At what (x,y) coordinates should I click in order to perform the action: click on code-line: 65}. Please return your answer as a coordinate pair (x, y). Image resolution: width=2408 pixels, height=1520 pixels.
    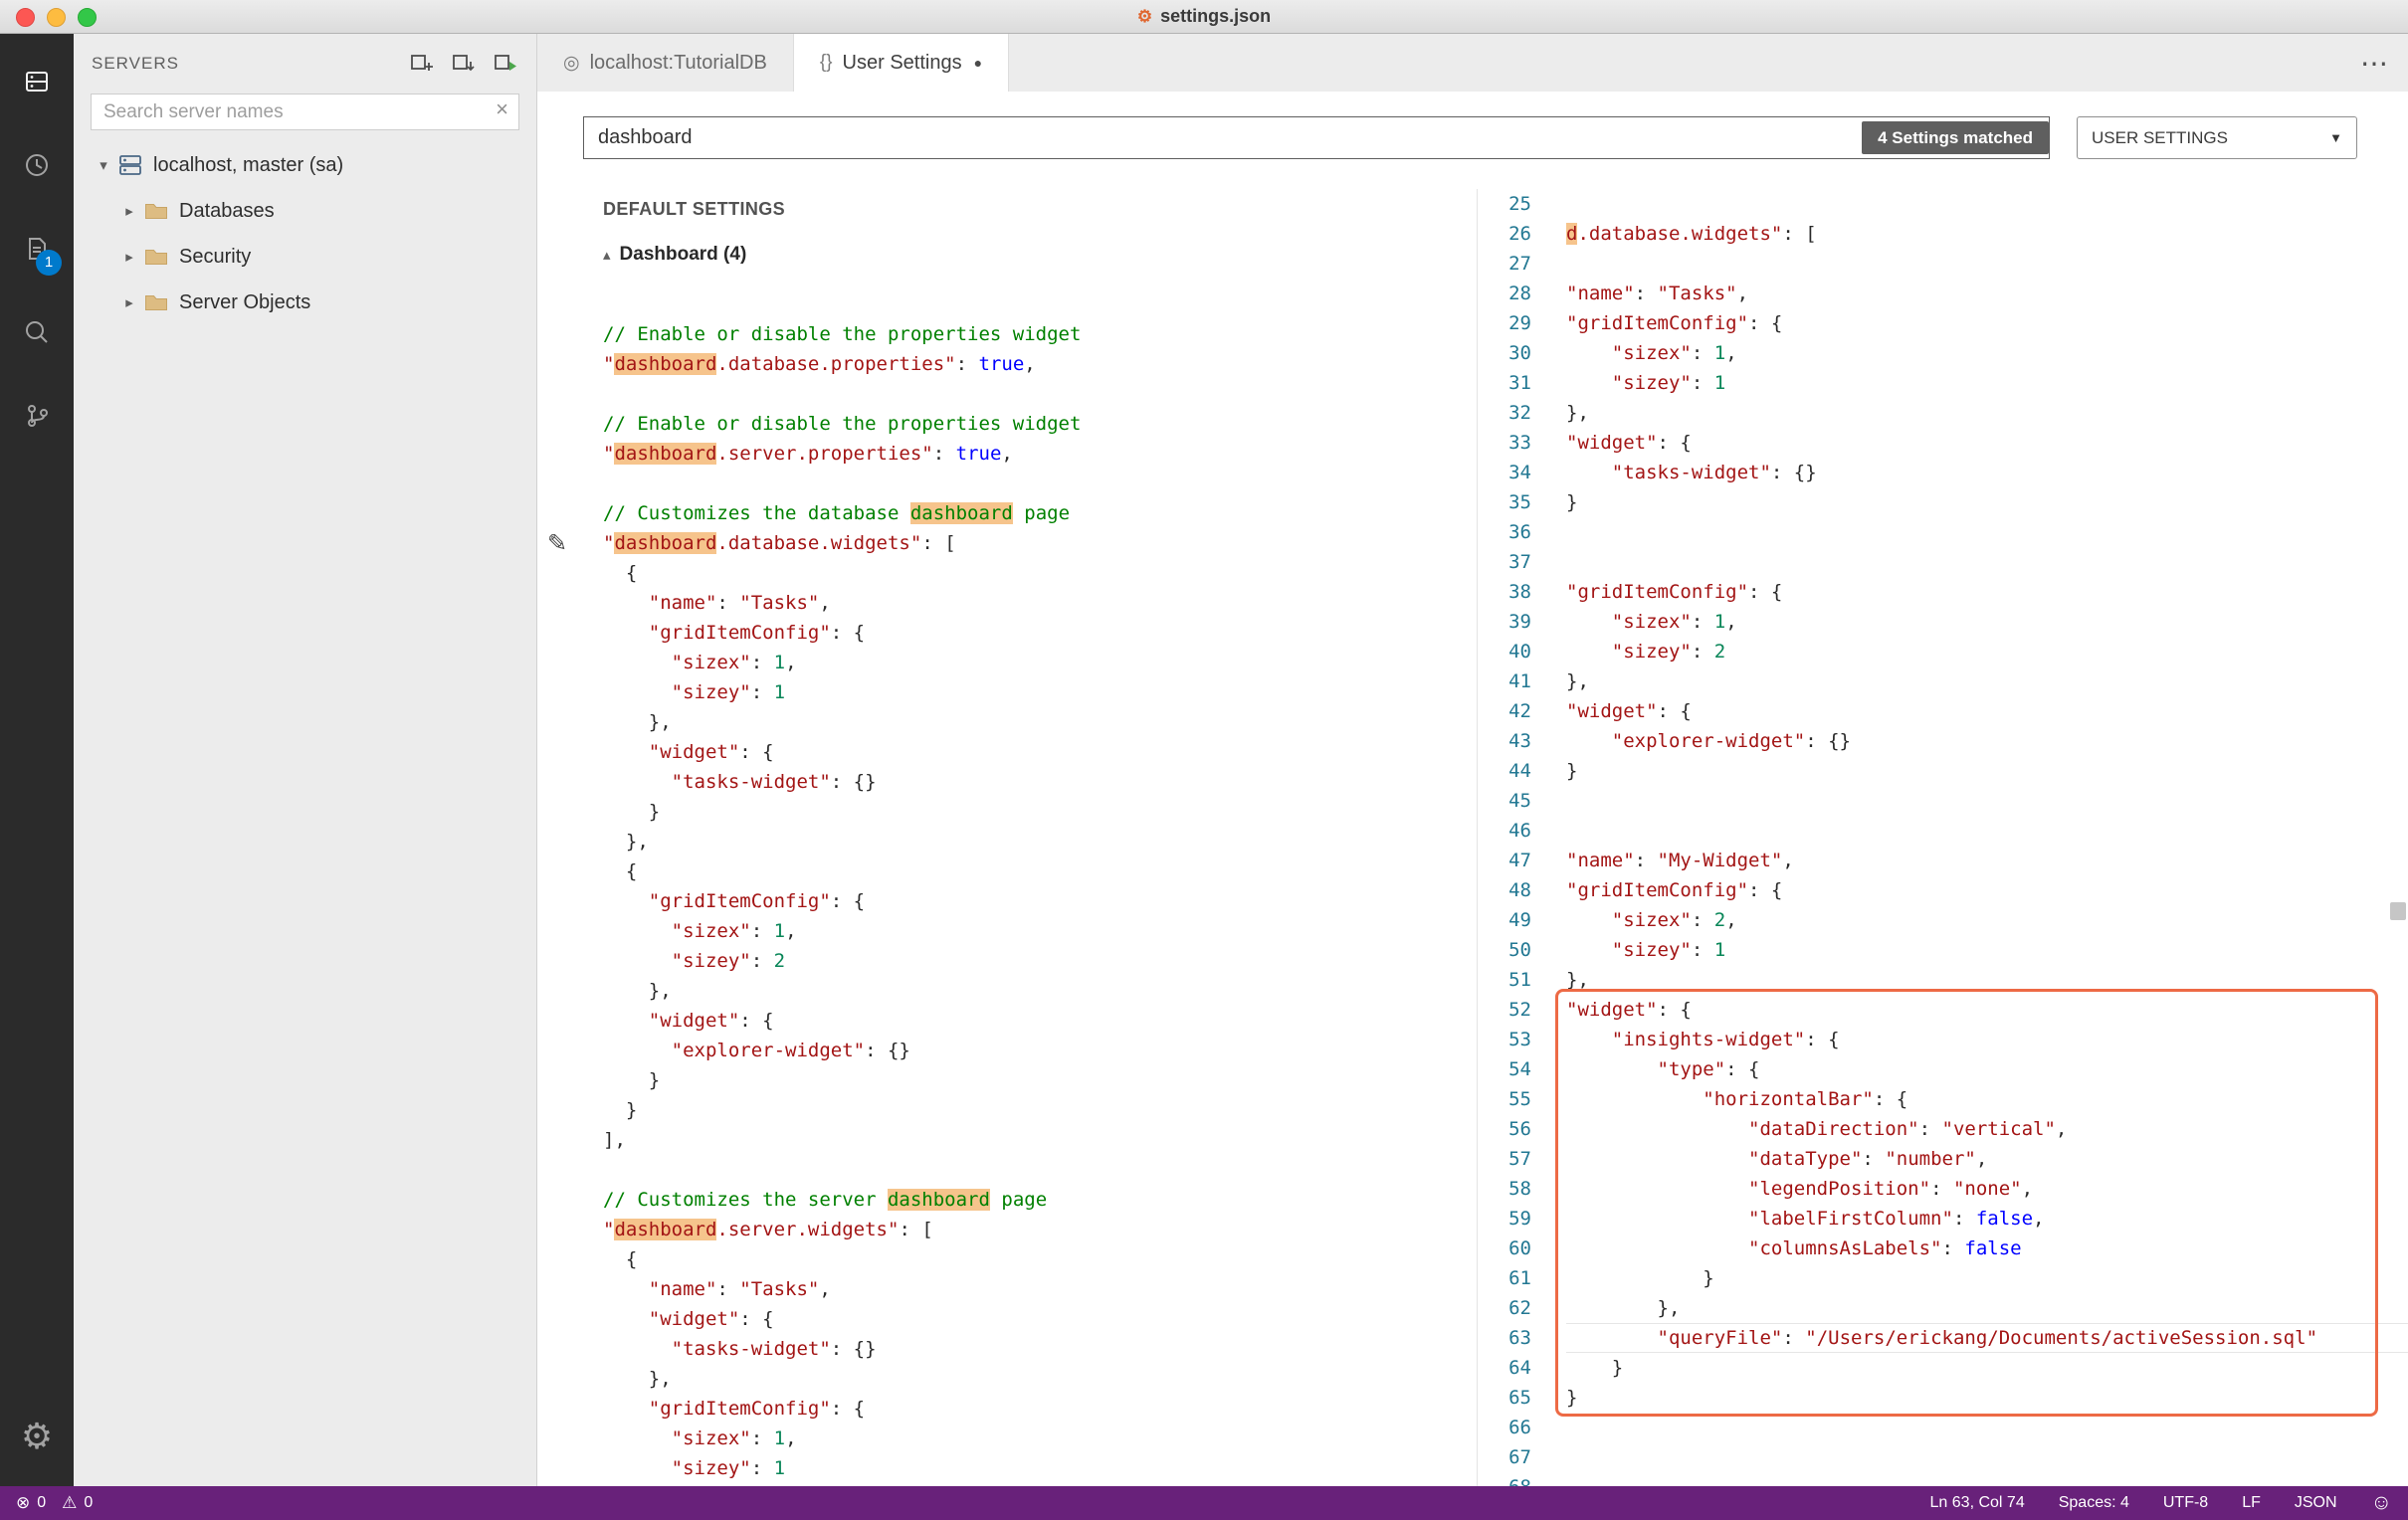
    Looking at the image, I should click on (1943, 1398).